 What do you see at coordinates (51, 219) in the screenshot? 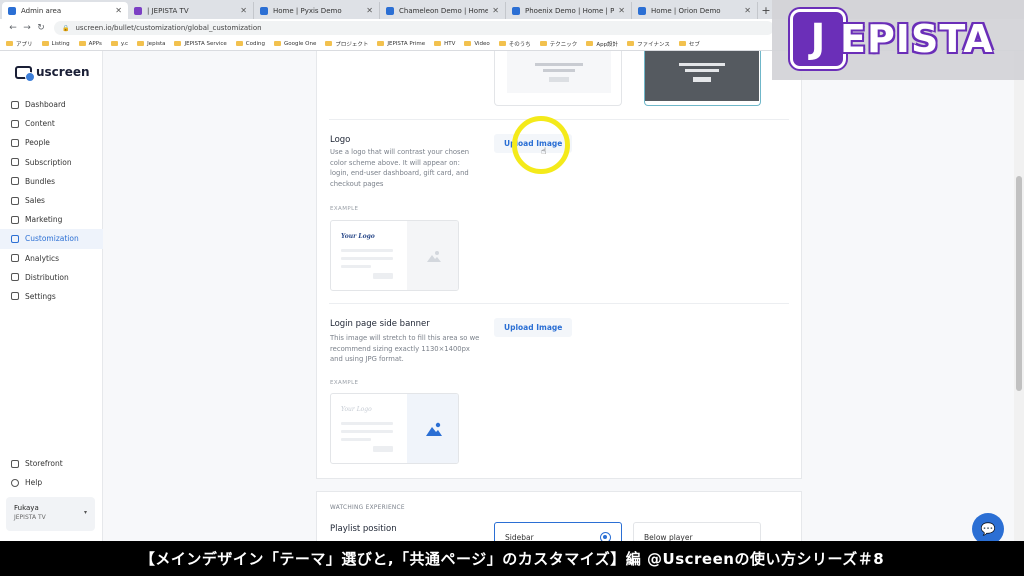
I see `sidebar-item-marketing: Marketing` at bounding box center [51, 219].